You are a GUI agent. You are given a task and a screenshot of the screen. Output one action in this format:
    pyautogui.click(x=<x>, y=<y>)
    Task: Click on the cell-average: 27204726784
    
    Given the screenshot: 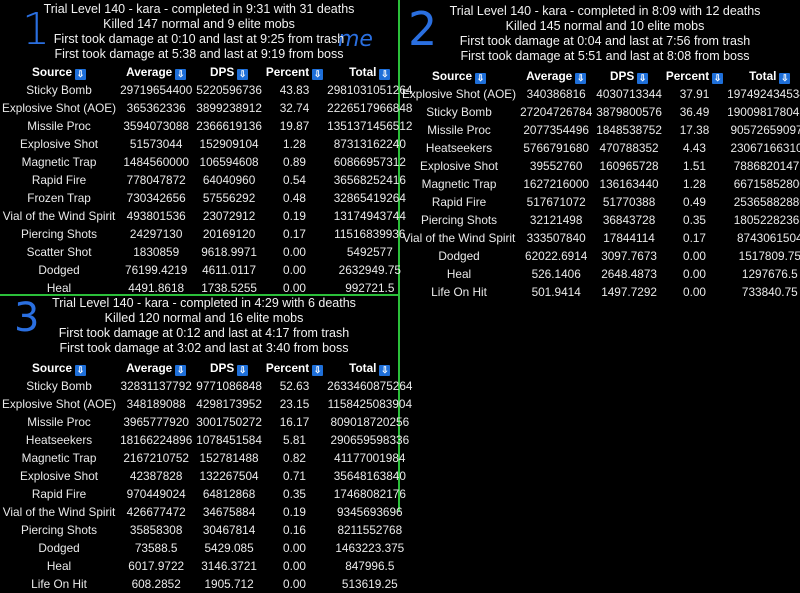 What is the action you would take?
    pyautogui.click(x=556, y=112)
    